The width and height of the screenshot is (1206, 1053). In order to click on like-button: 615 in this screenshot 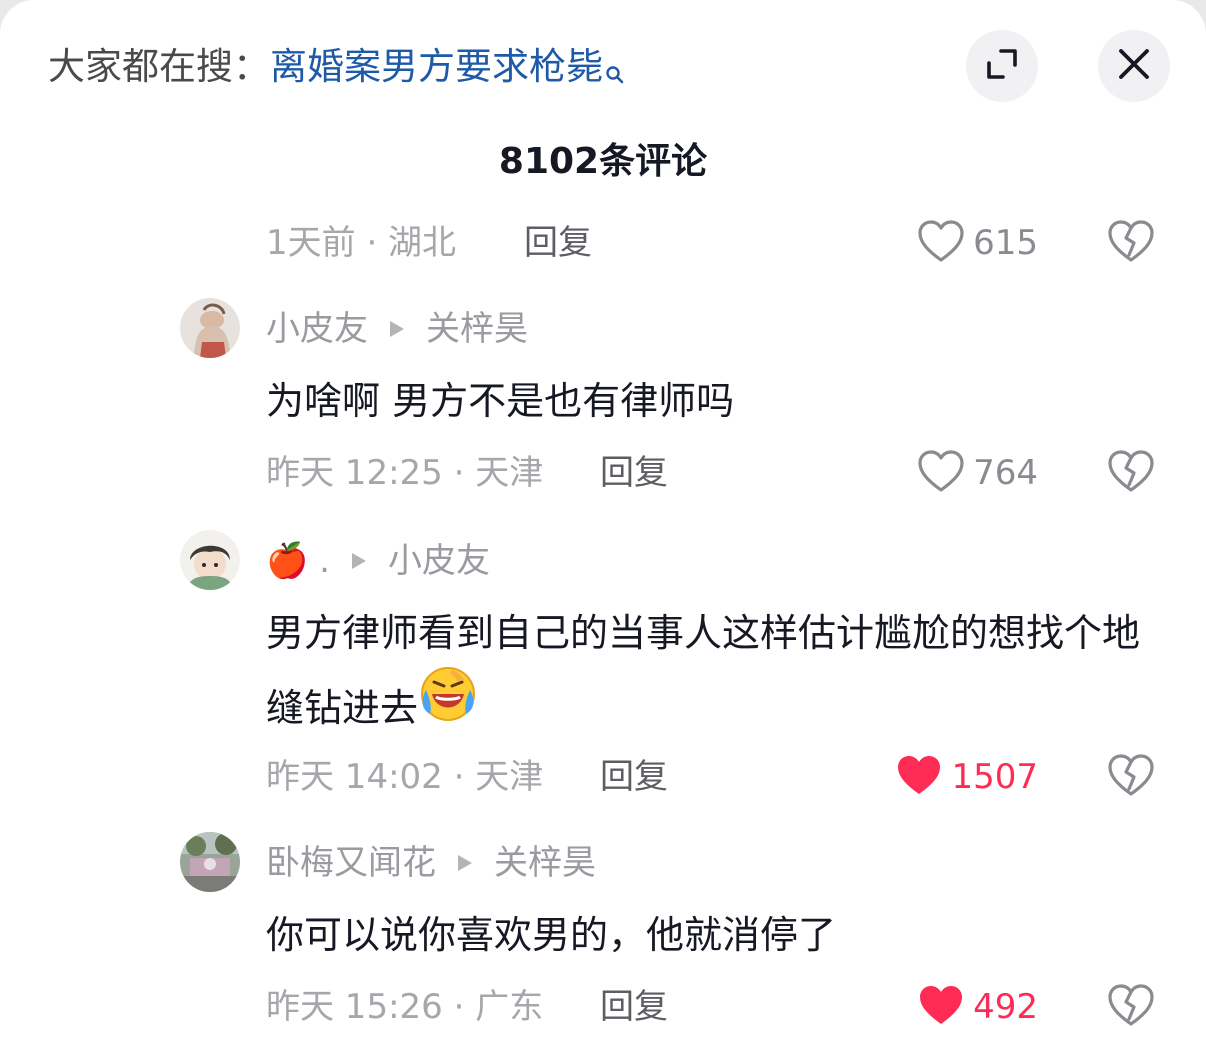, I will do `click(972, 243)`.